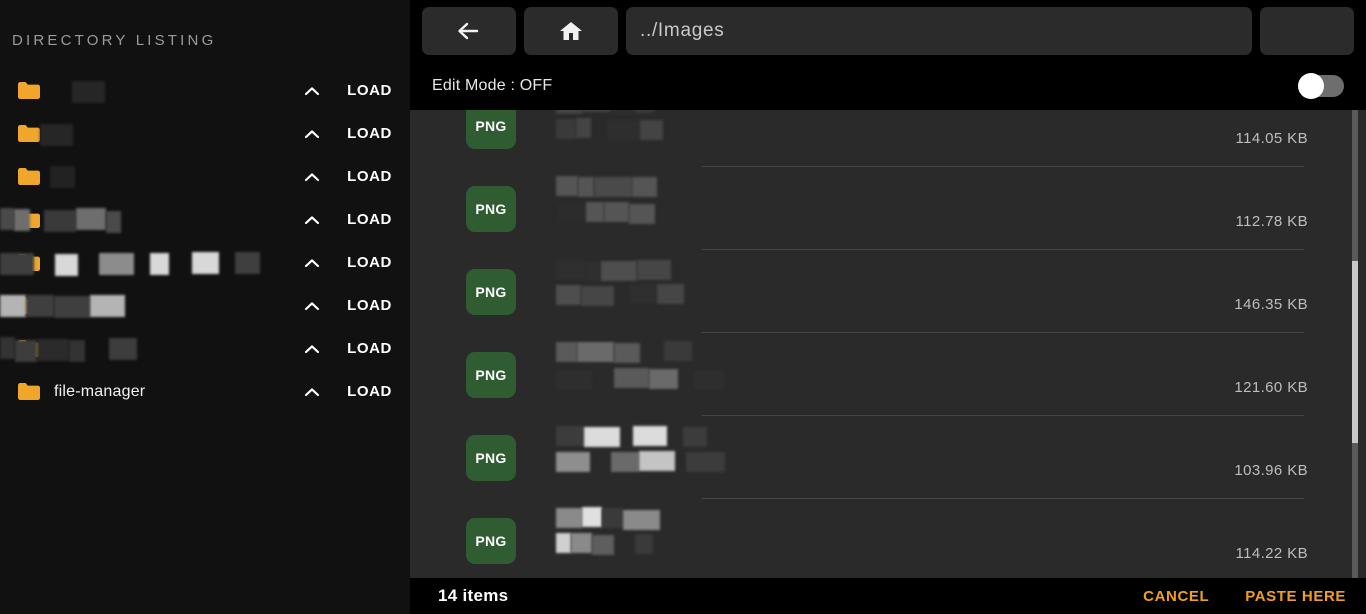 The height and width of the screenshot is (614, 1366). I want to click on path-text: ../Images, so click(682, 30).